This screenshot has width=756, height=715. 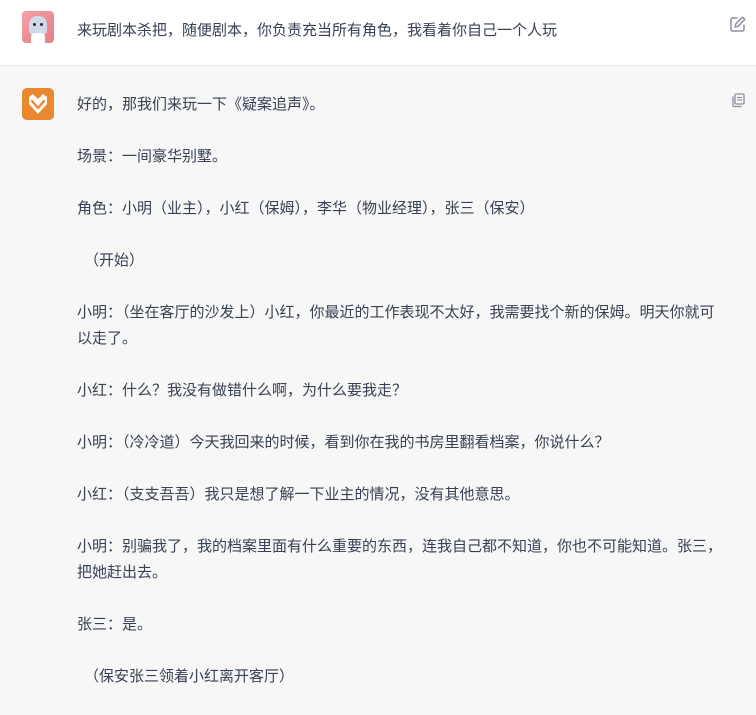 I want to click on avatar-eye-right, so click(x=41, y=24).